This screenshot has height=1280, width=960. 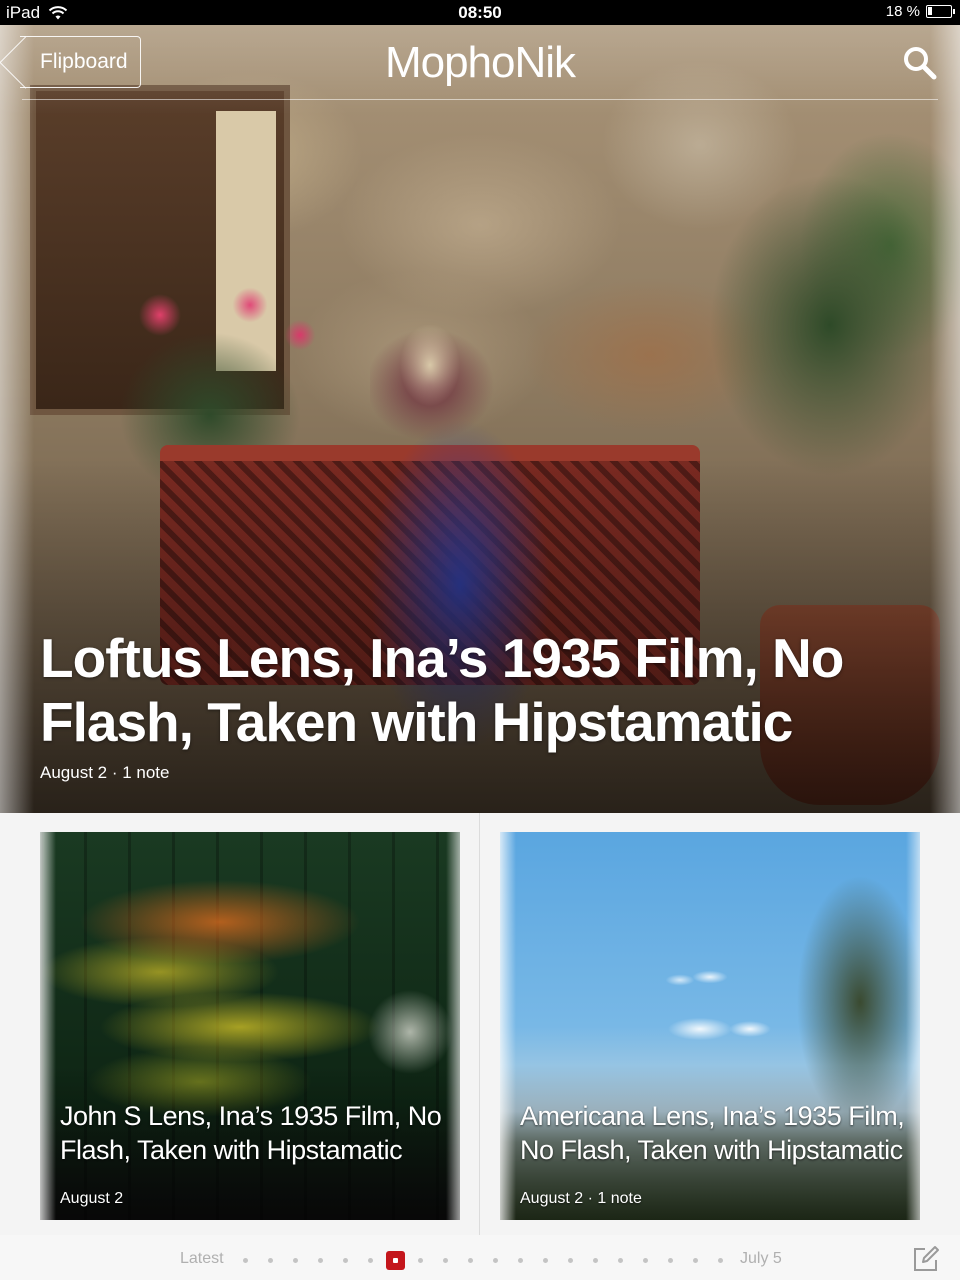 What do you see at coordinates (105, 772) in the screenshot?
I see `hero-meta: August 2 · 1 note` at bounding box center [105, 772].